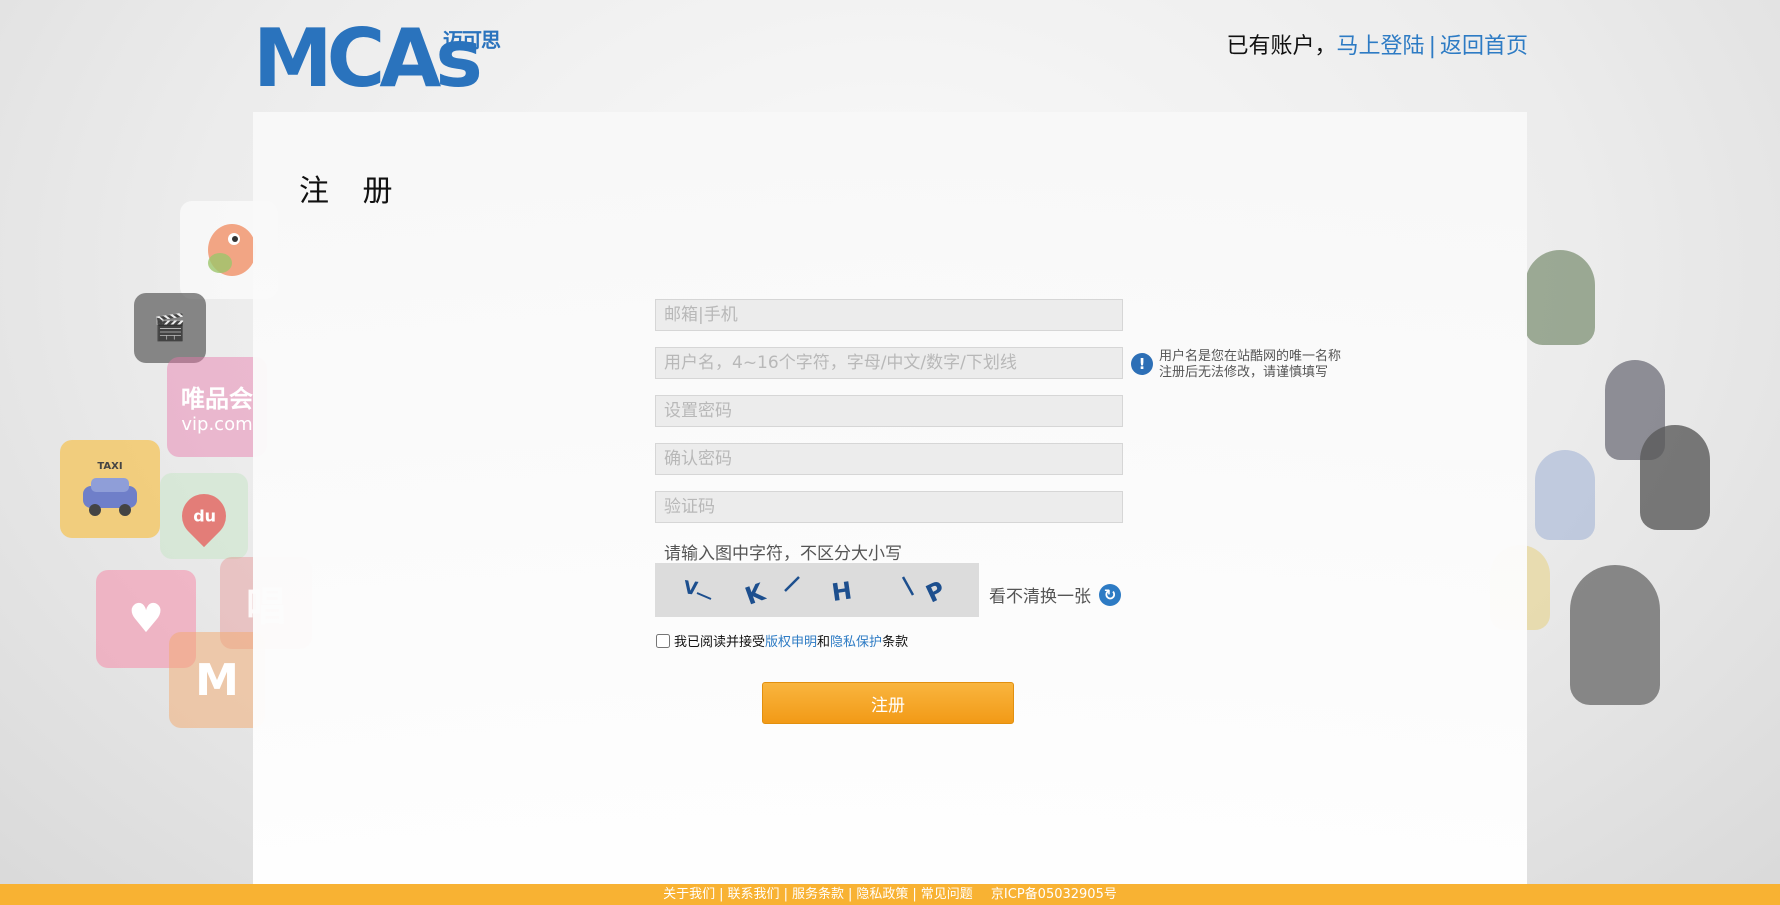  What do you see at coordinates (352, 191) in the screenshot?
I see `page-title: 注 册` at bounding box center [352, 191].